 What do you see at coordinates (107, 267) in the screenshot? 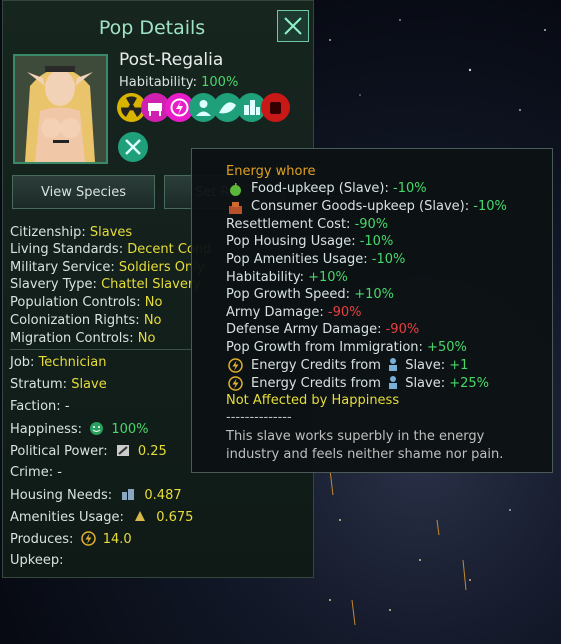
I see `military-service-row: Military Service: Soldiers Only` at bounding box center [107, 267].